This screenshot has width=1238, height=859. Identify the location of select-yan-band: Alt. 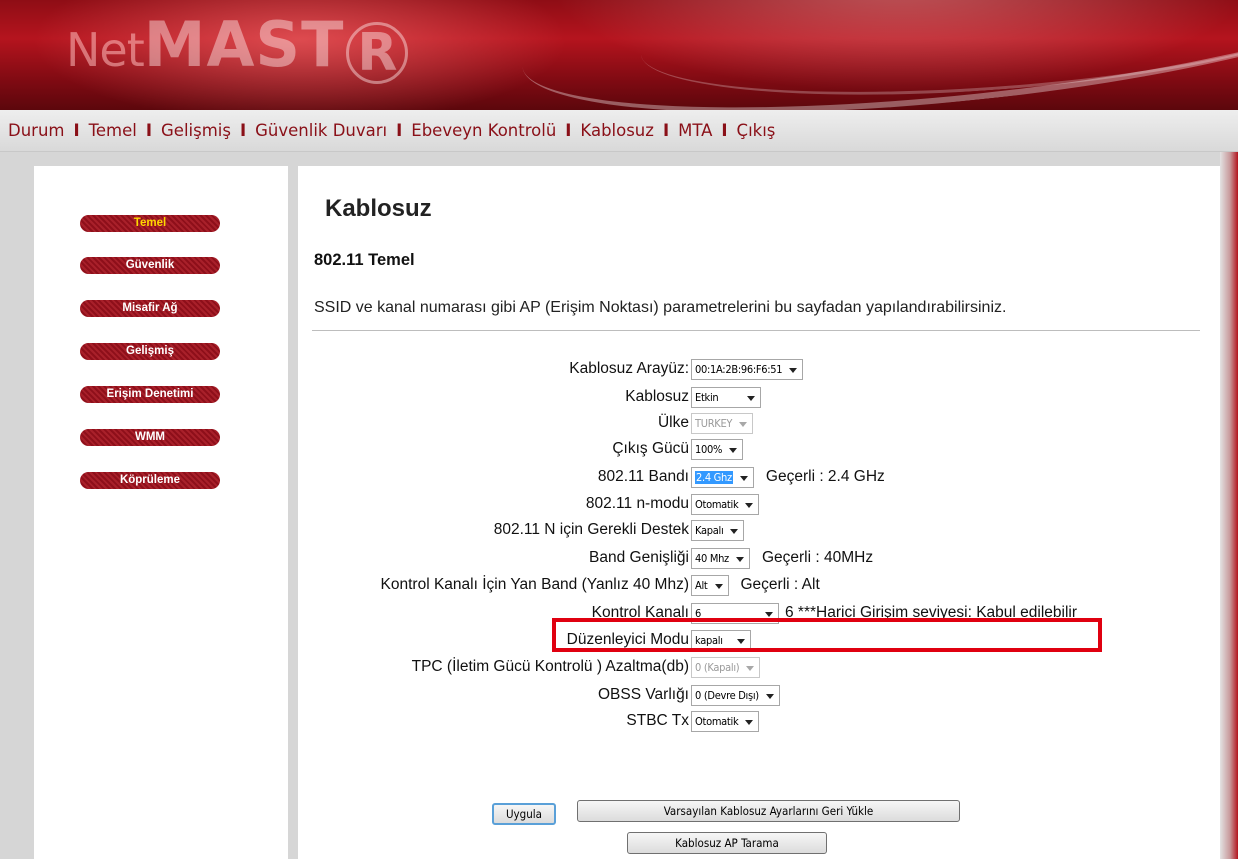
(710, 585).